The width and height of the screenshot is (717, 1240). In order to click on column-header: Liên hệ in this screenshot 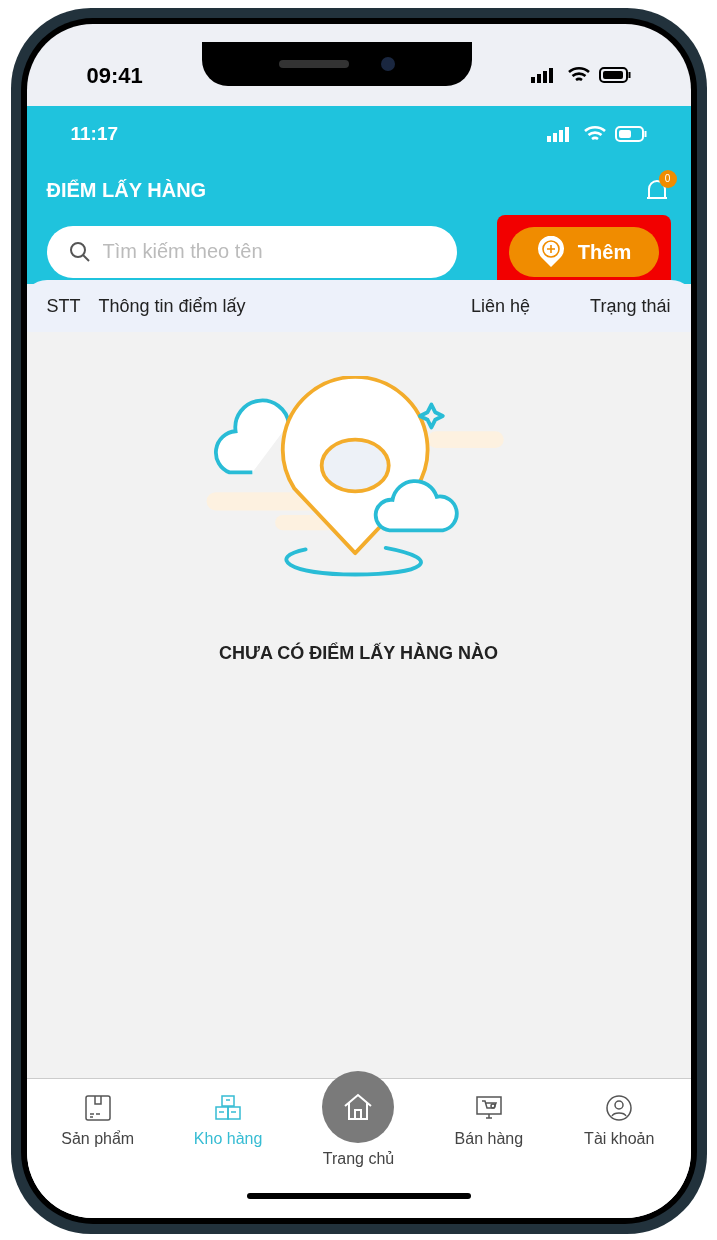, I will do `click(501, 306)`.